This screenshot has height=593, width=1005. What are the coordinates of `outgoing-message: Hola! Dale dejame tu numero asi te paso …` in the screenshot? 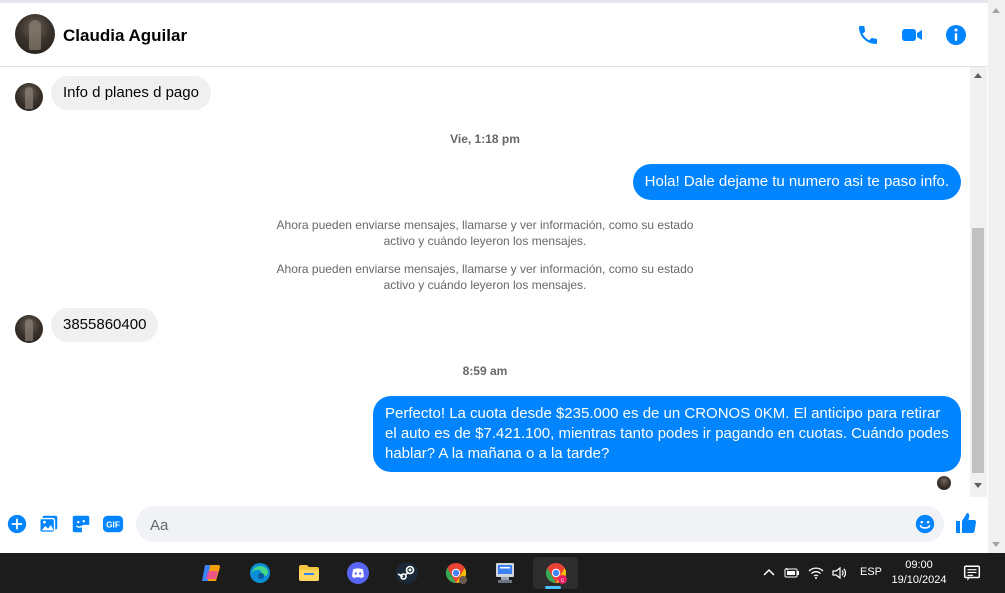 It's located at (796, 182).